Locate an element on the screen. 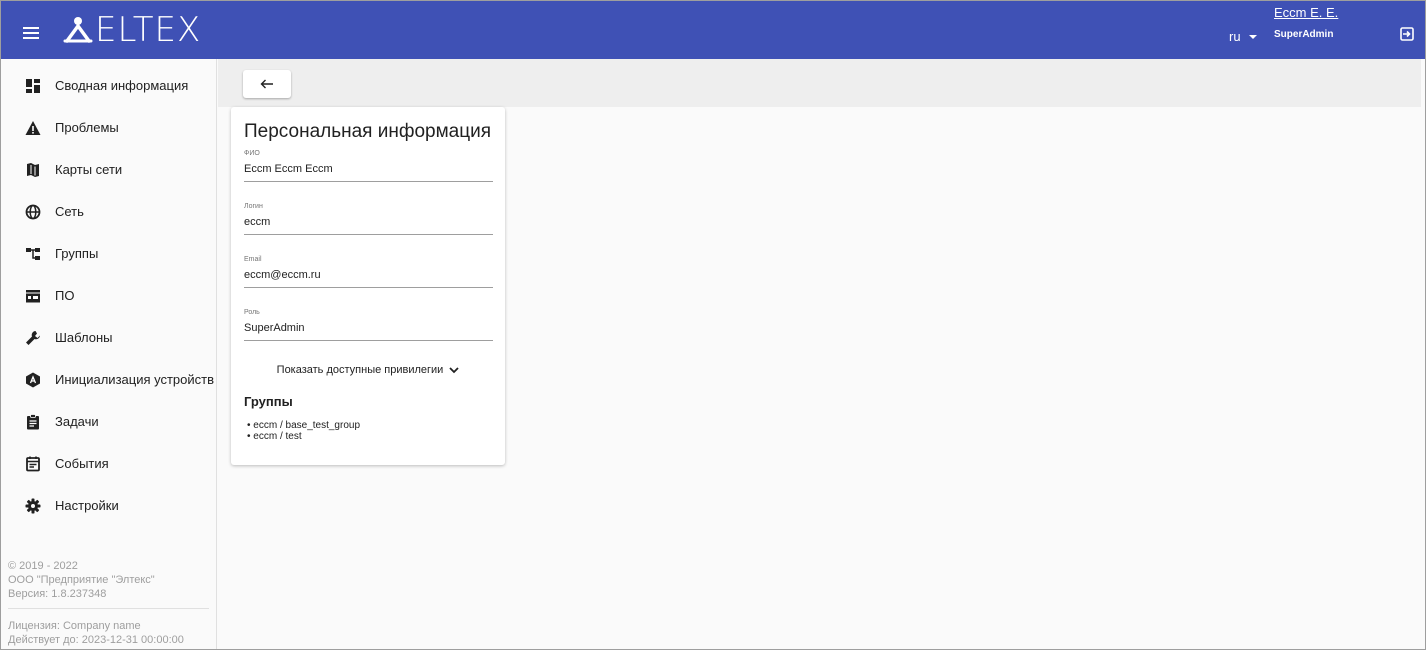 The width and height of the screenshot is (1426, 650). sidebar-item-device-init: Инициализация устройств is located at coordinates (108, 380).